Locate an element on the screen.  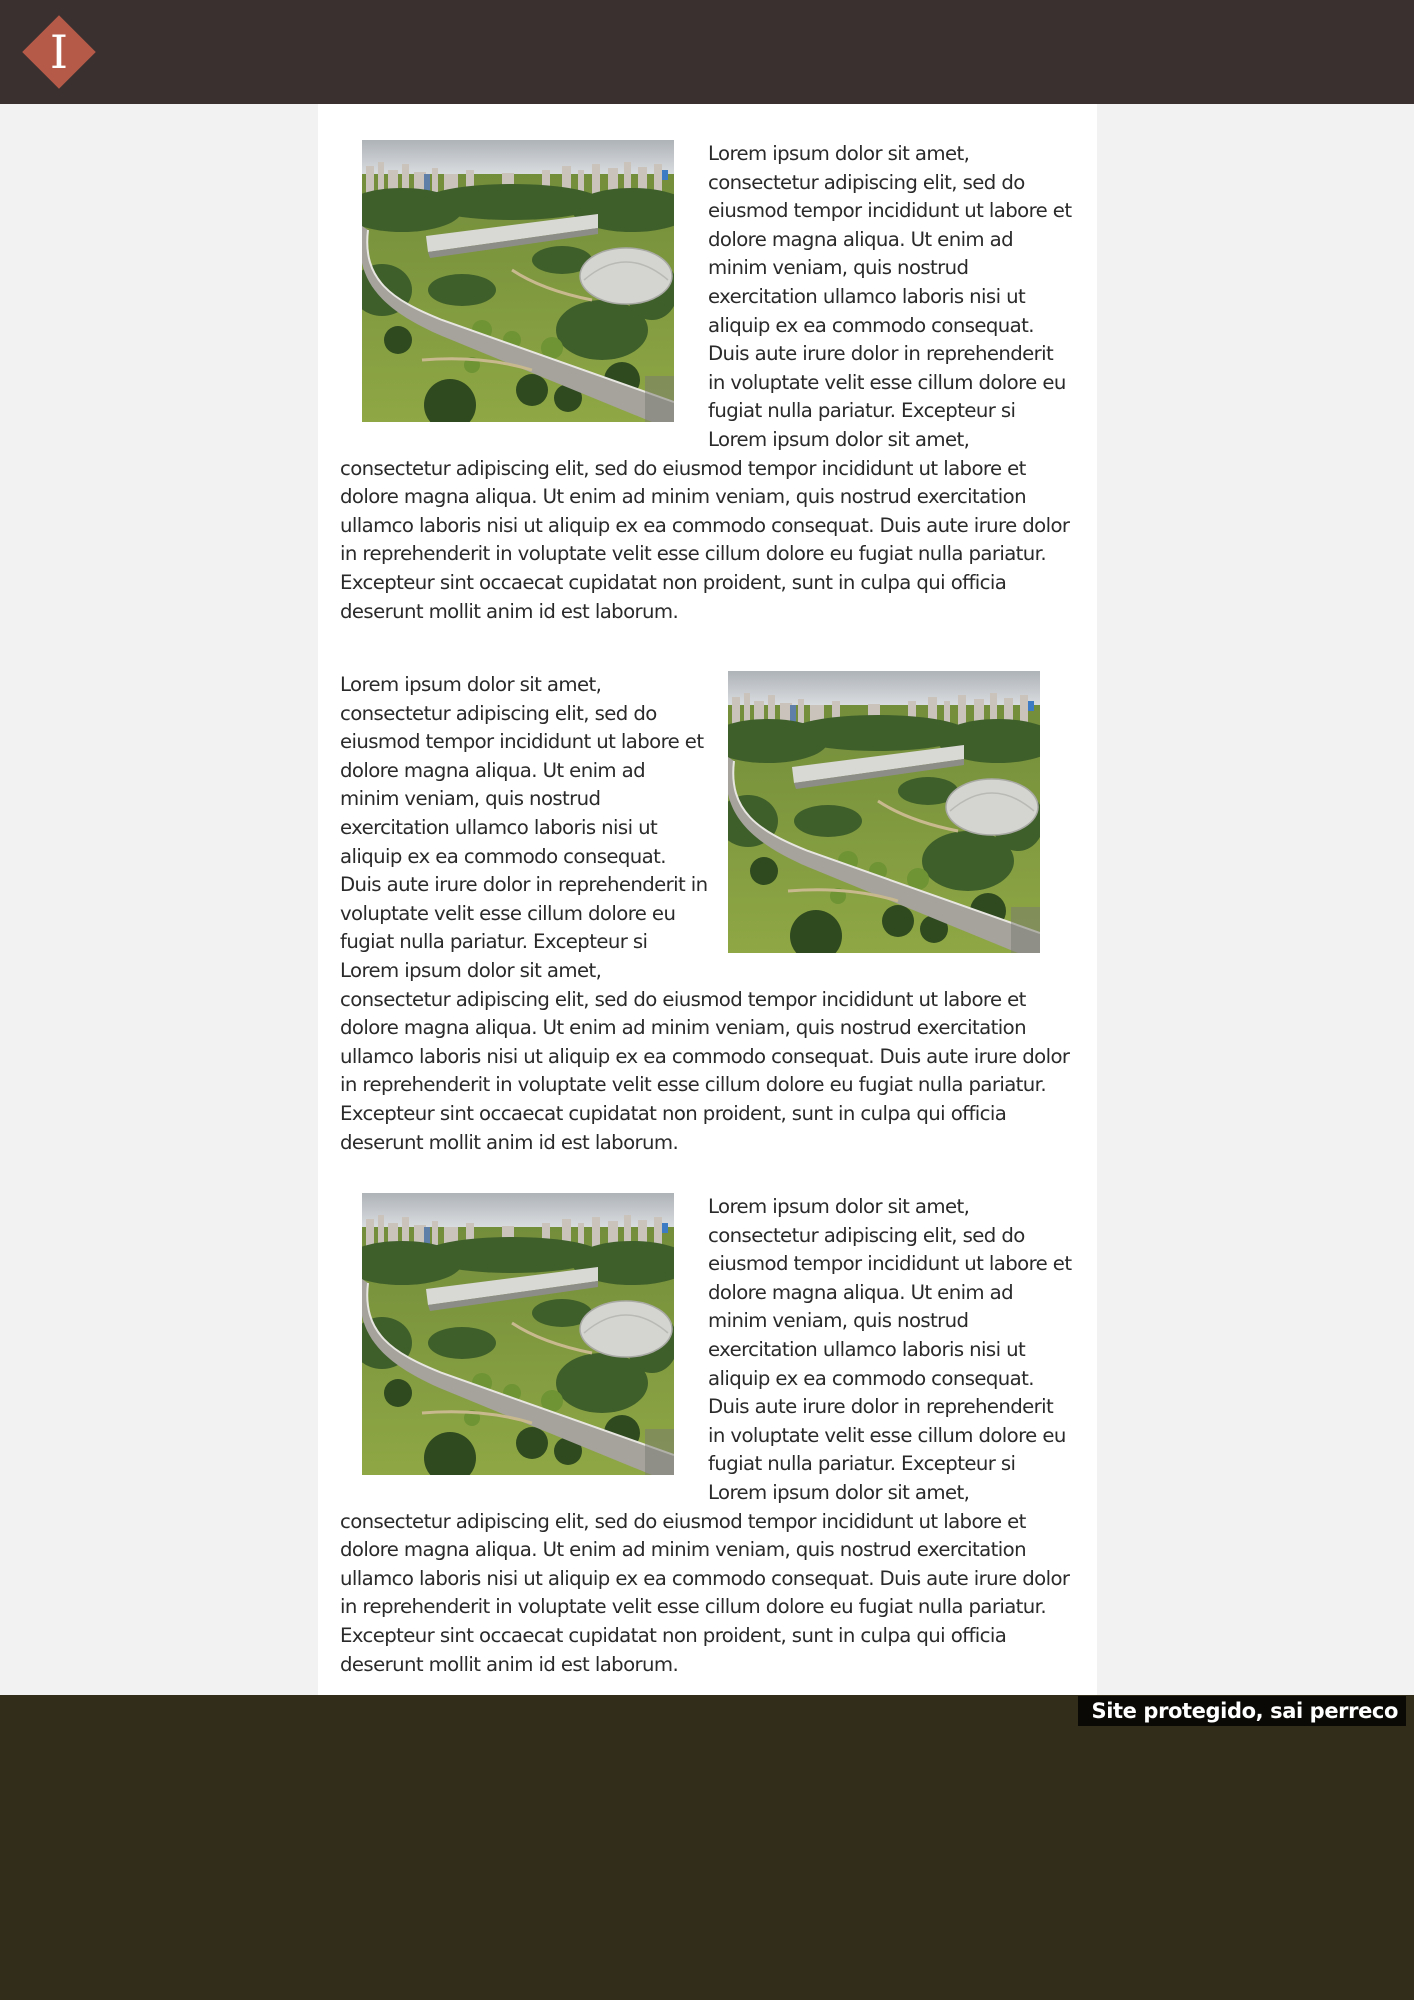
logo-letter: I is located at coordinates (59, 52).